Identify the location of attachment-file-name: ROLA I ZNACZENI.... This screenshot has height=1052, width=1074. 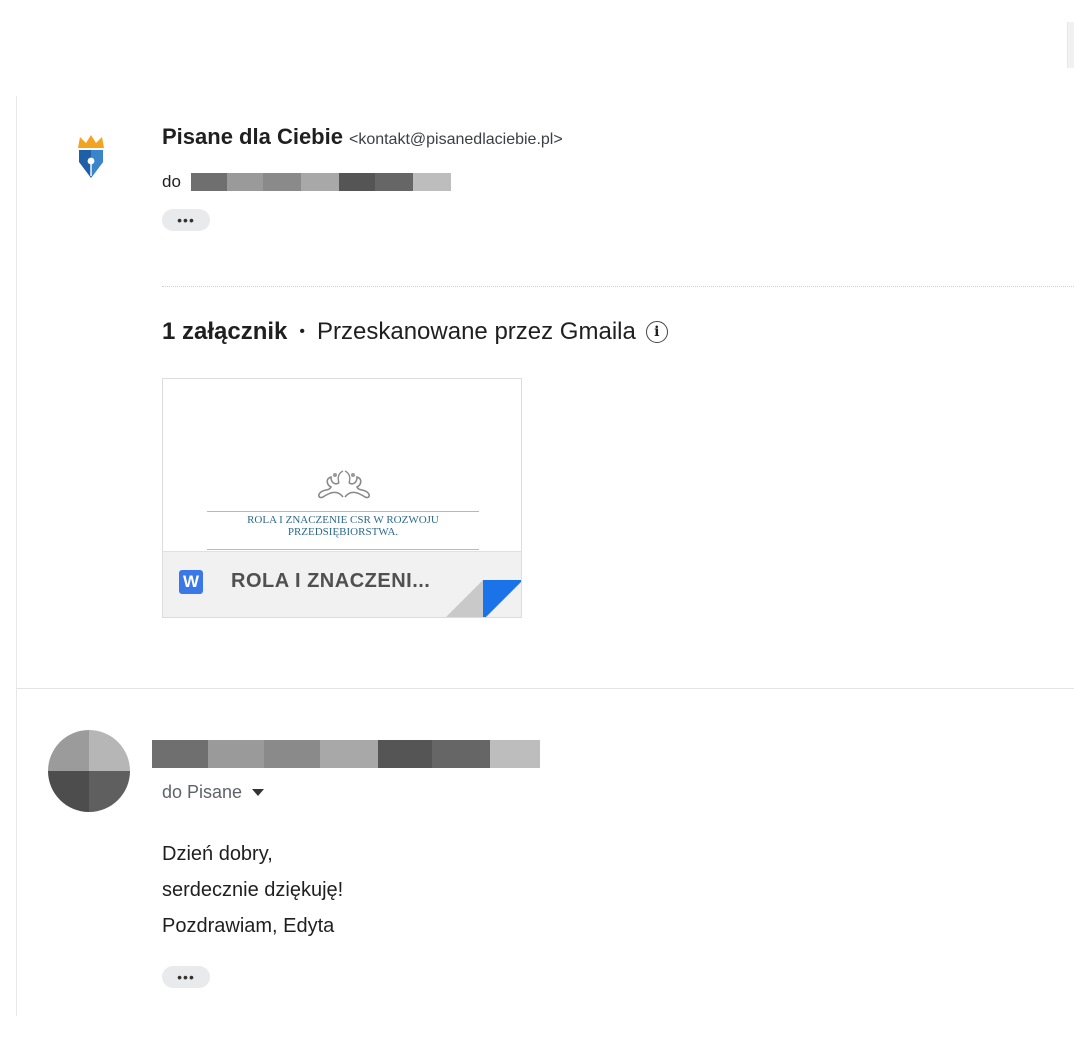
(331, 581).